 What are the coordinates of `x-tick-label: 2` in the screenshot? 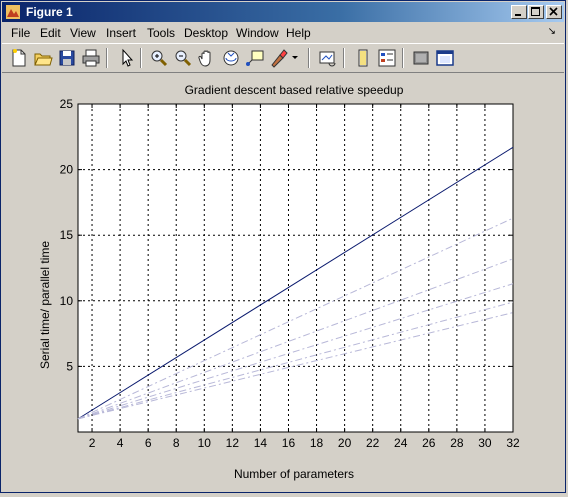 It's located at (92, 443).